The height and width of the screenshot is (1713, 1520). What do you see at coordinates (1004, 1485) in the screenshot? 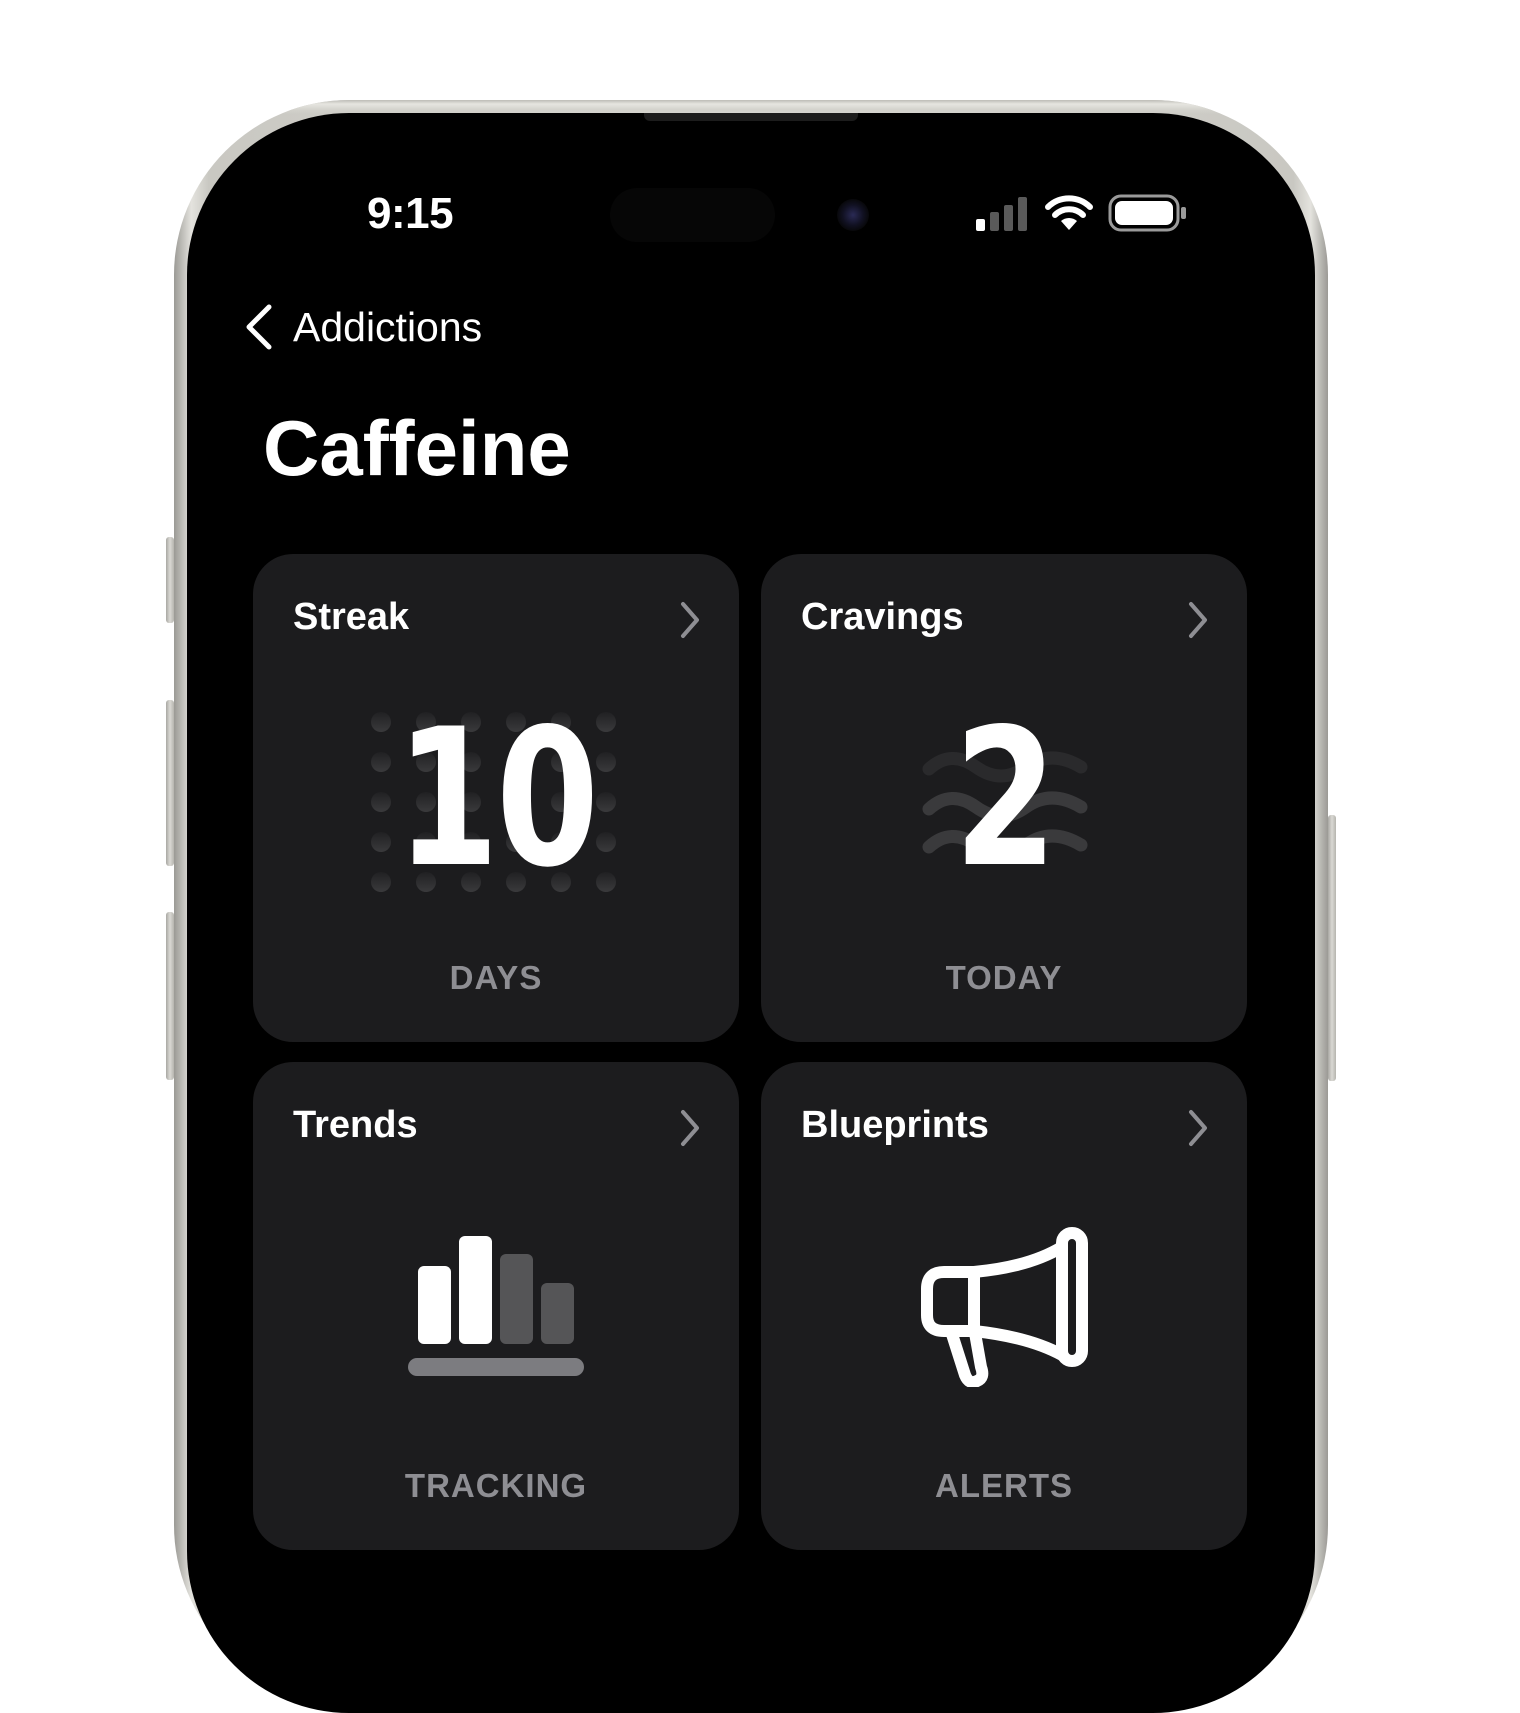
I see `card-caption: ALERTS` at bounding box center [1004, 1485].